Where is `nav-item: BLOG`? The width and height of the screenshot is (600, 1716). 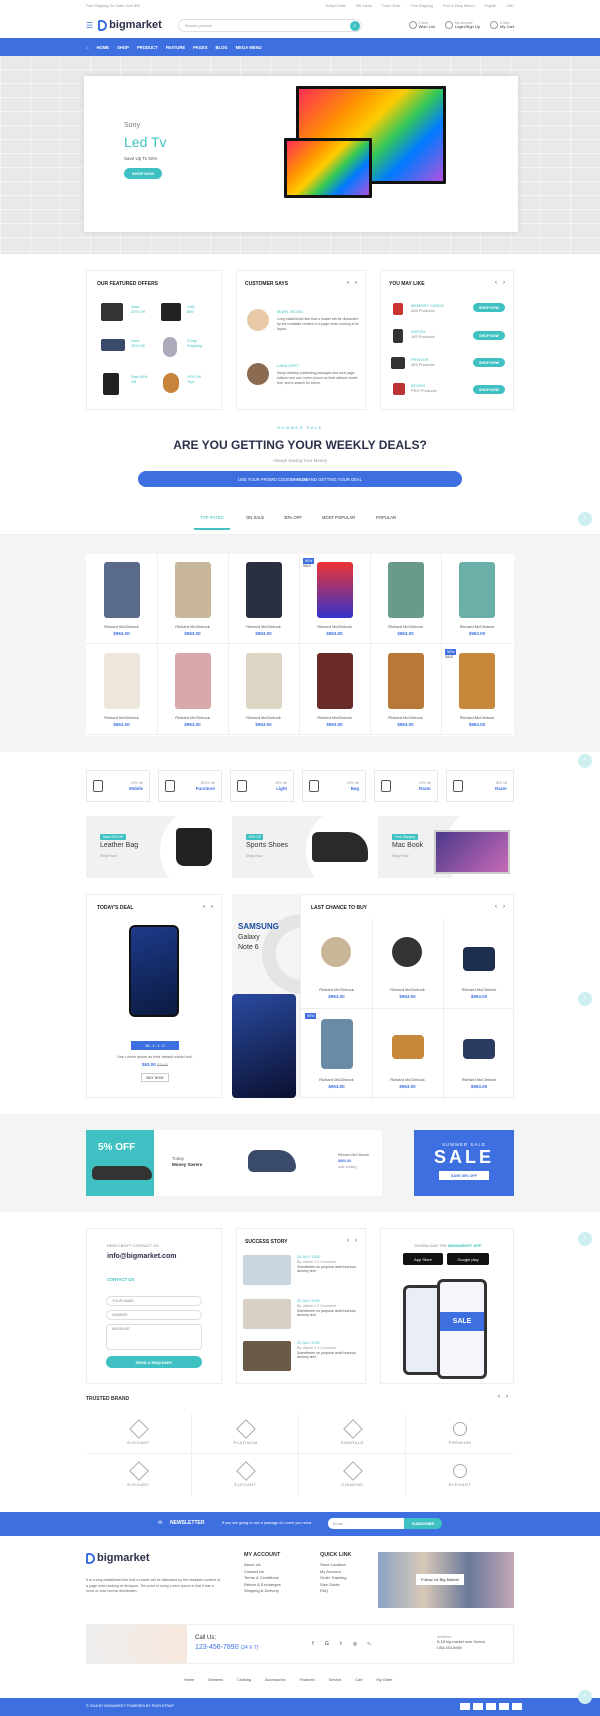 nav-item: BLOG is located at coordinates (222, 47).